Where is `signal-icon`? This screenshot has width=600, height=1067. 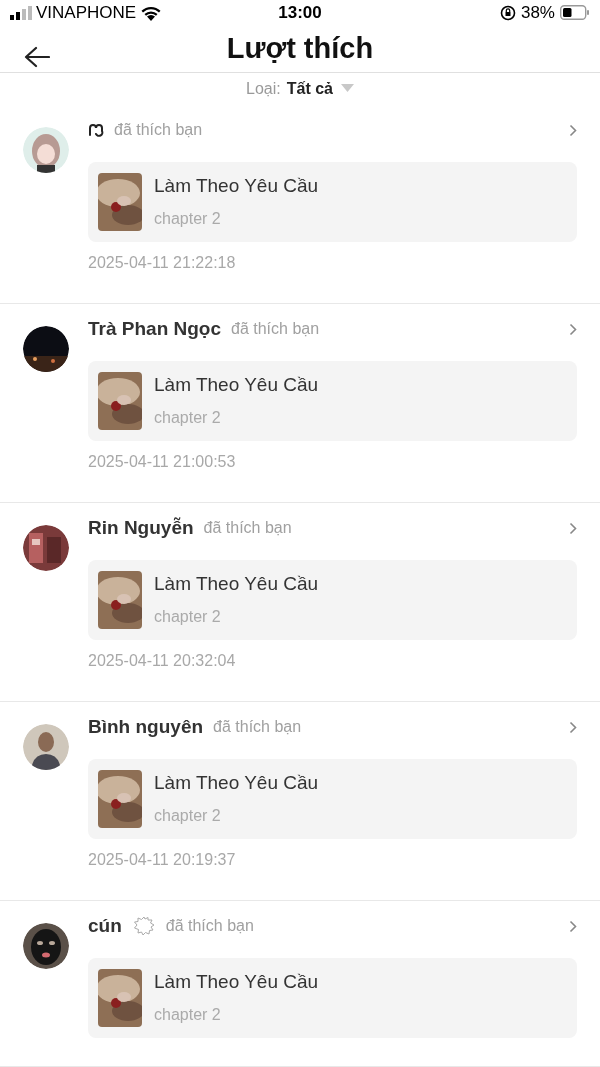
signal-icon is located at coordinates (21, 12).